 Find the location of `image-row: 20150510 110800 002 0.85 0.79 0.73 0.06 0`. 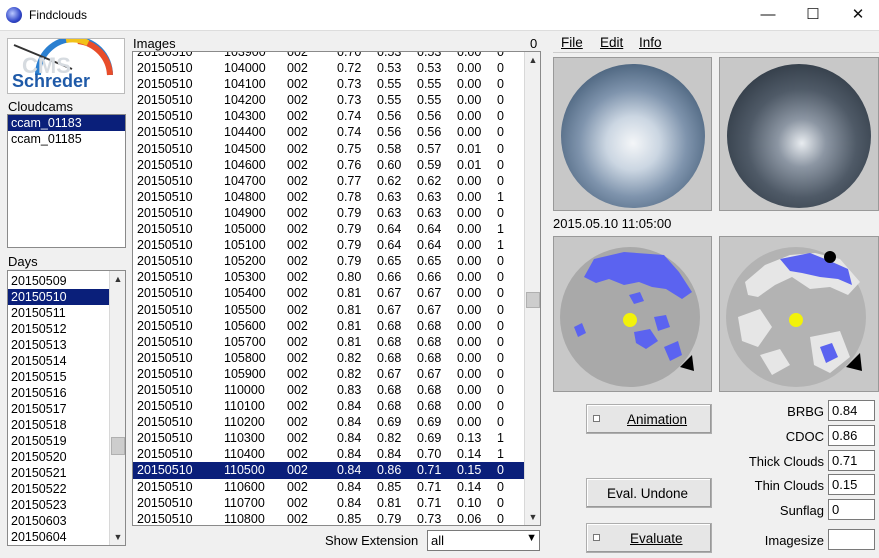

image-row: 20150510 110800 002 0.85 0.79 0.73 0.06 0 is located at coordinates (328, 518).